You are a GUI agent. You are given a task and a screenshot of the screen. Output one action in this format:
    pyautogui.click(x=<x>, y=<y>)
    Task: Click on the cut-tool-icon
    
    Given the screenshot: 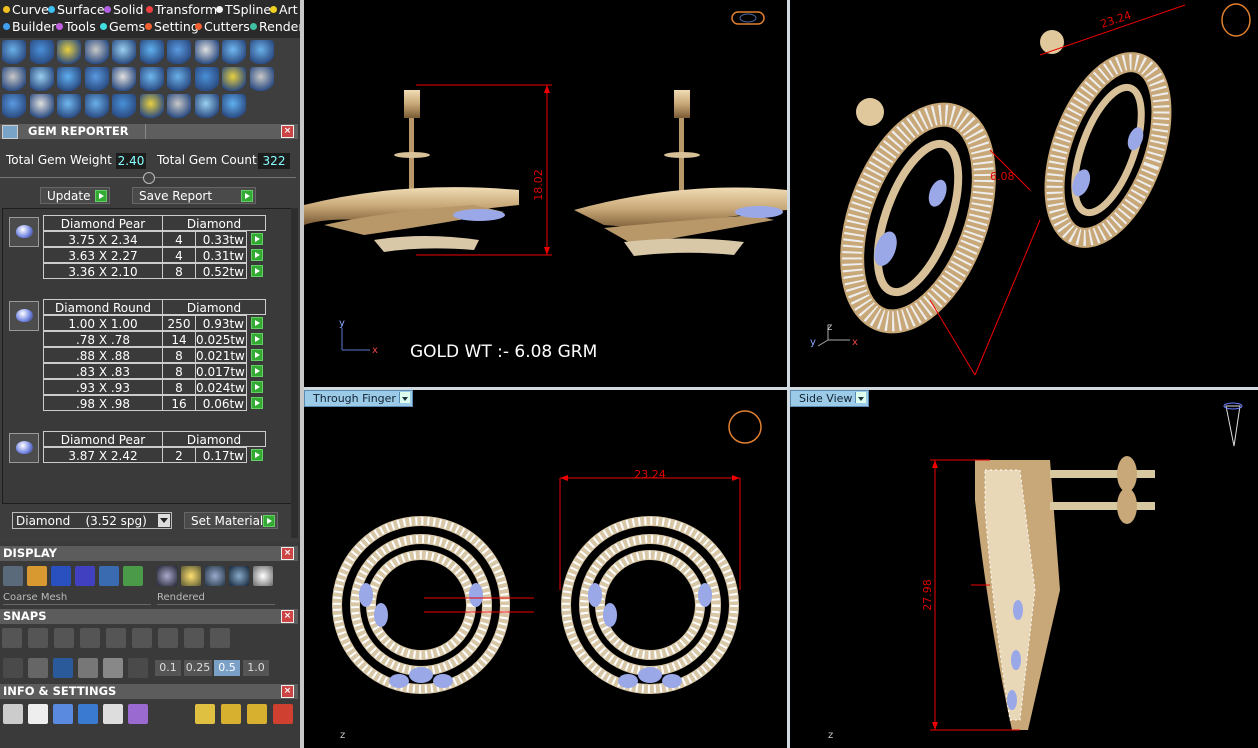 What is the action you would take?
    pyautogui.click(x=261, y=79)
    